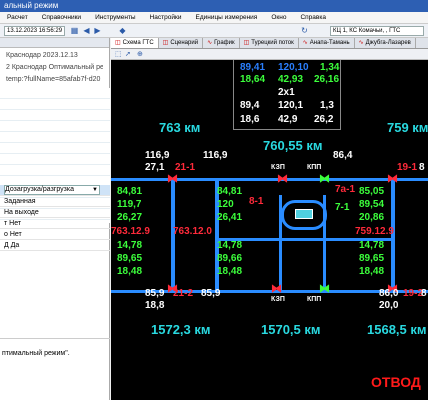 The width and height of the screenshot is (428, 400). Describe the element at coordinates (115, 17) in the screenshot. I see `menu-tools: Инструменты` at that location.